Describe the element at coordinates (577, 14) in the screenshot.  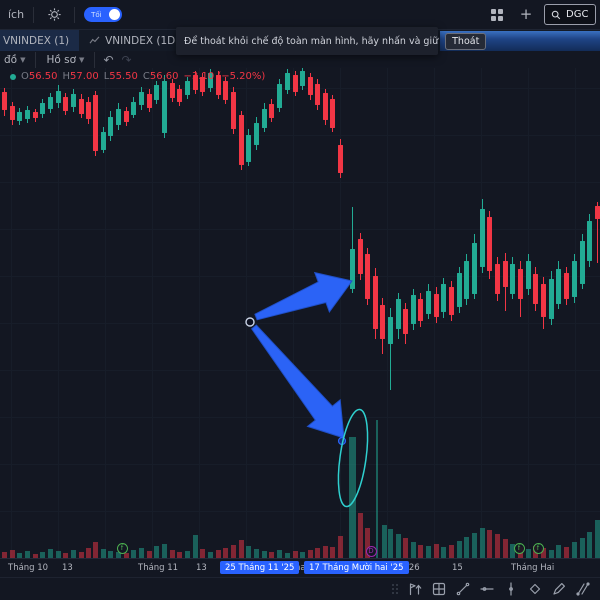
I see `search-value: DGC` at that location.